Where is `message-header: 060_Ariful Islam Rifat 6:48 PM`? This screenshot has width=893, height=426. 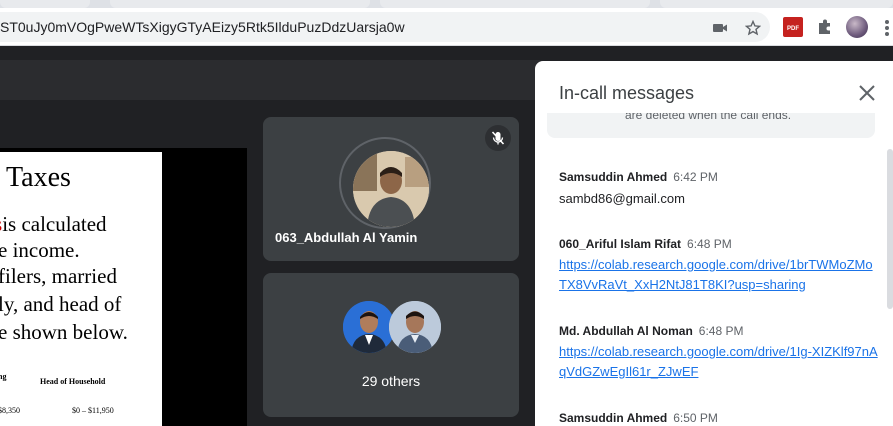
message-header: 060_Ariful Islam Rifat 6:48 PM is located at coordinates (719, 244).